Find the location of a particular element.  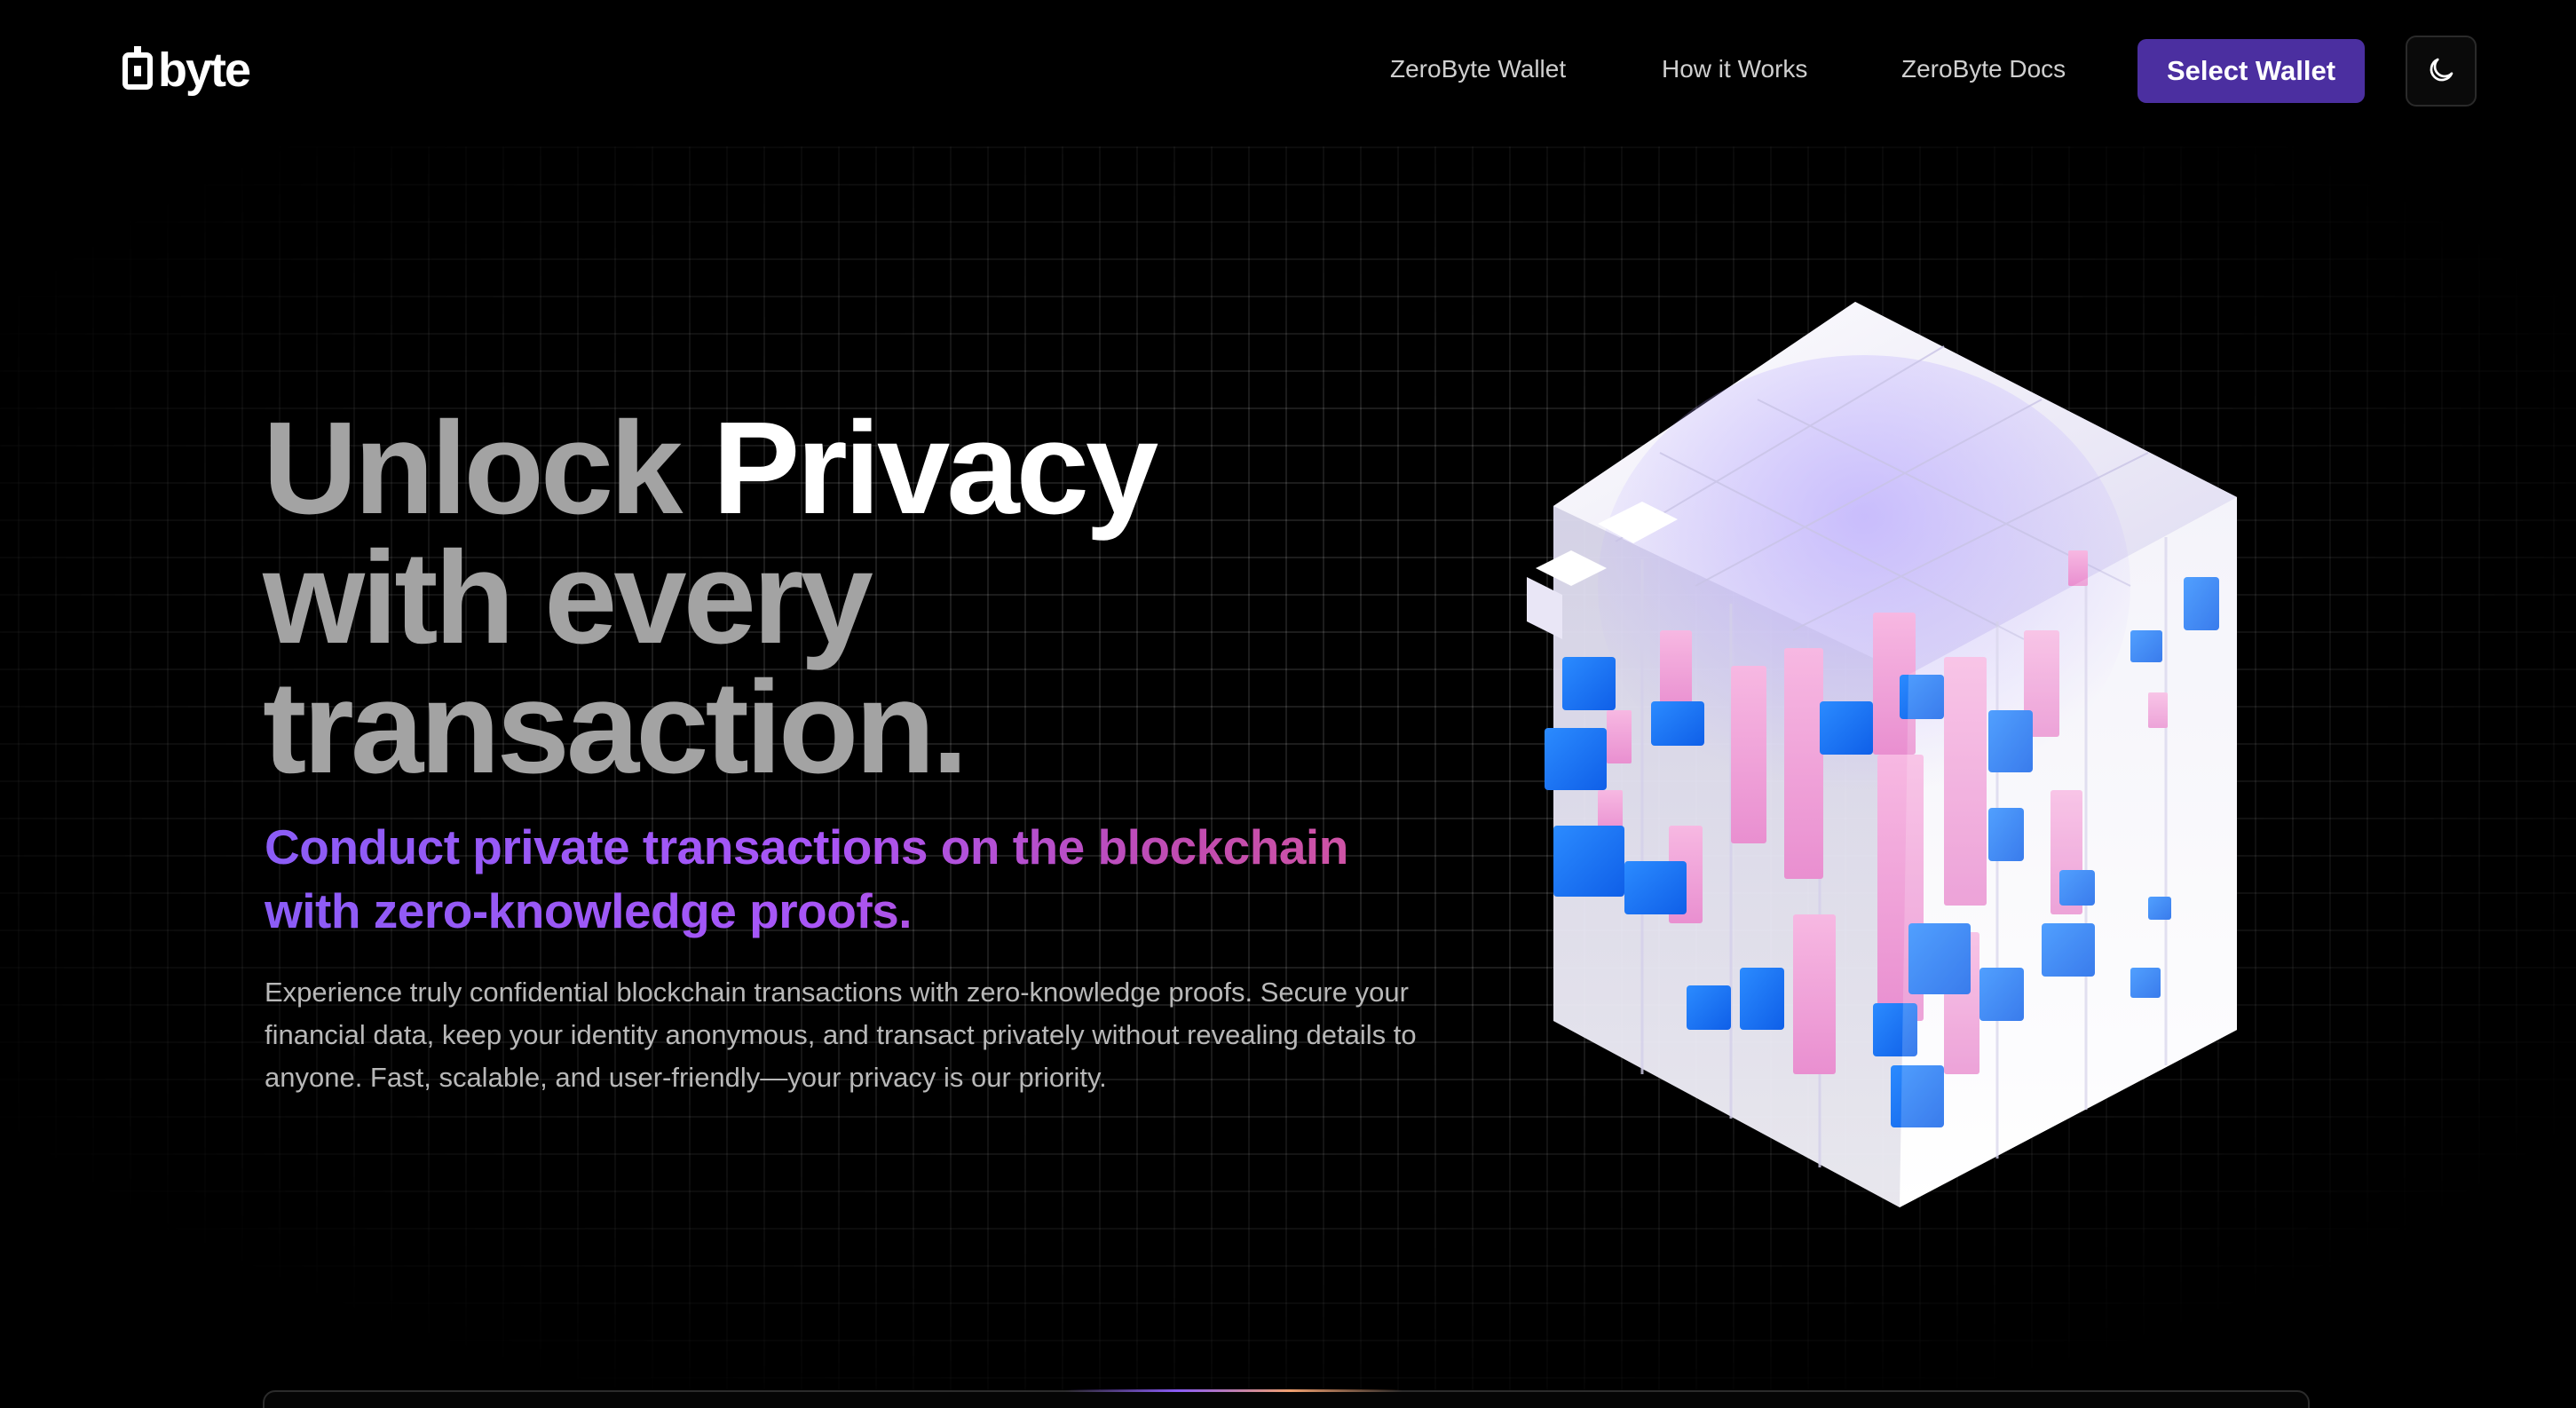

moon-icon is located at coordinates (2441, 71).